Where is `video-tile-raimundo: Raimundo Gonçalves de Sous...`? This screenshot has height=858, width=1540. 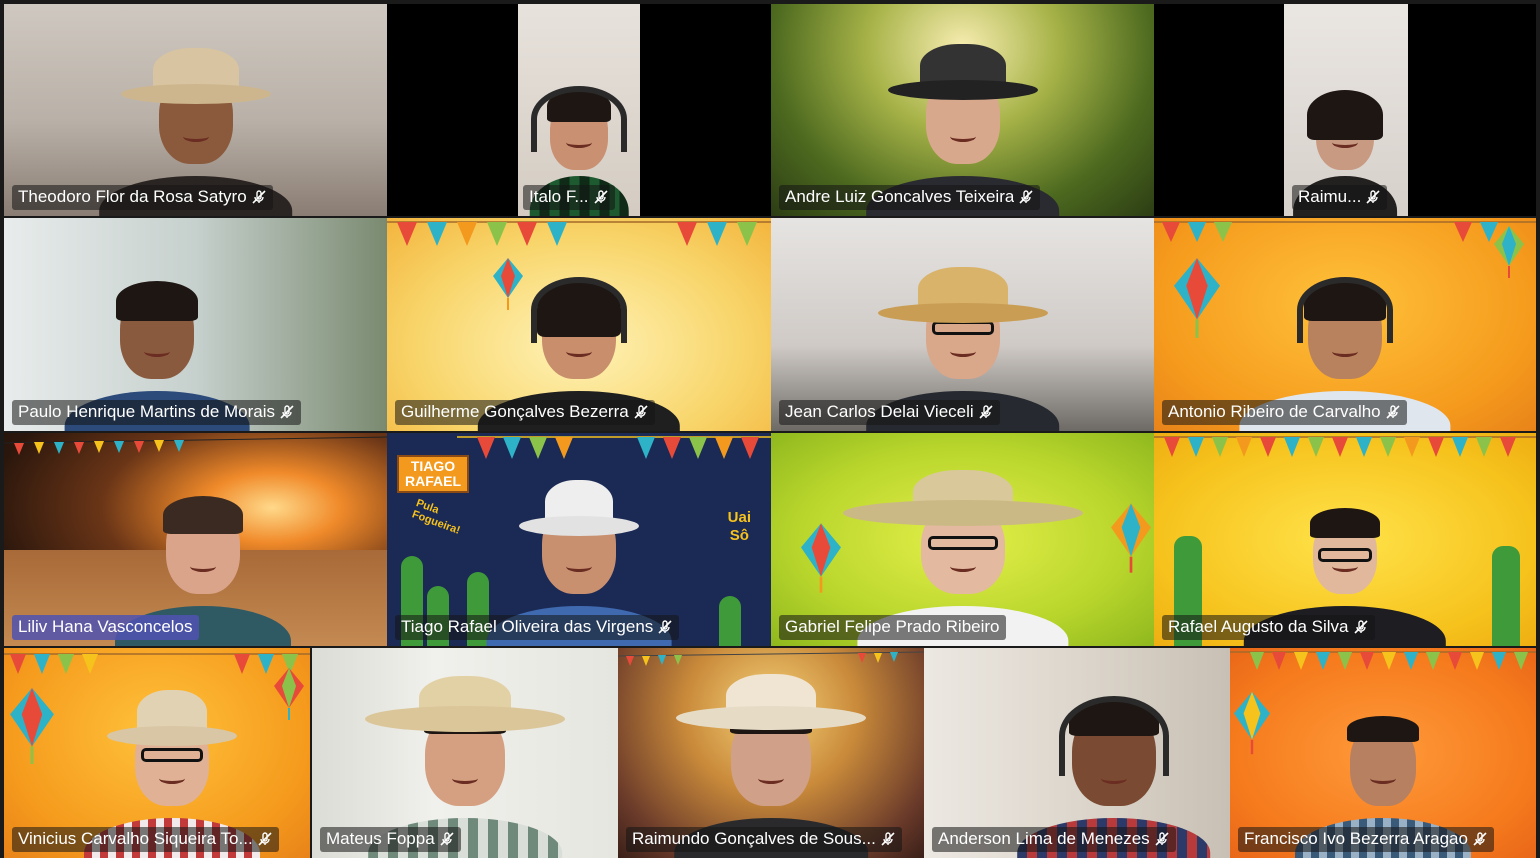 video-tile-raimundo: Raimundo Gonçalves de Sous... is located at coordinates (771, 753).